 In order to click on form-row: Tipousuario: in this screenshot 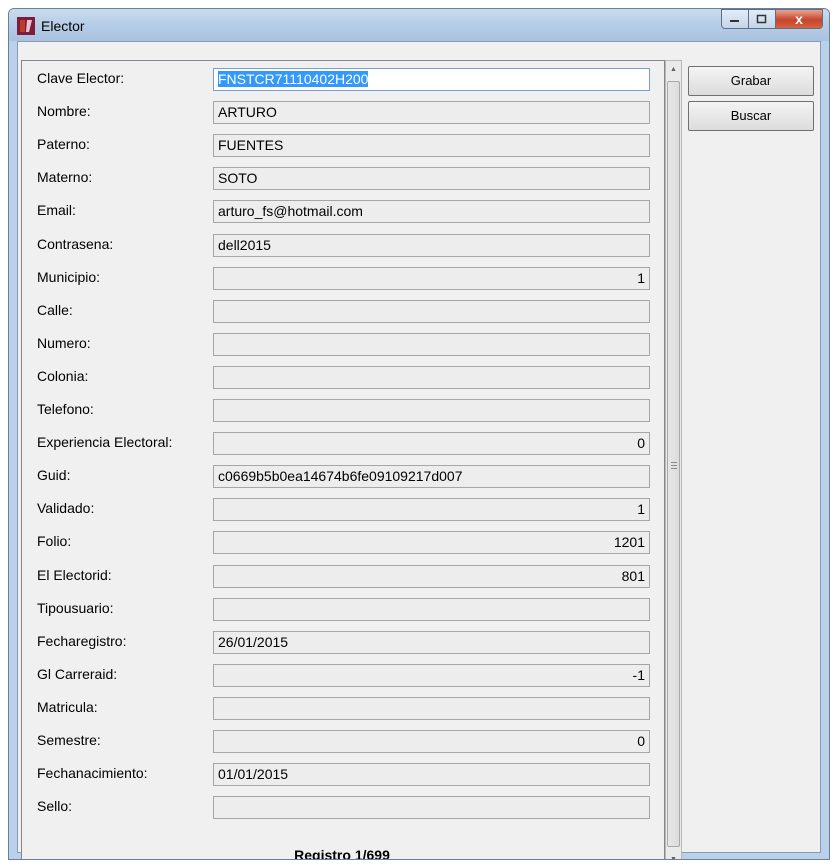, I will do `click(342, 609)`.